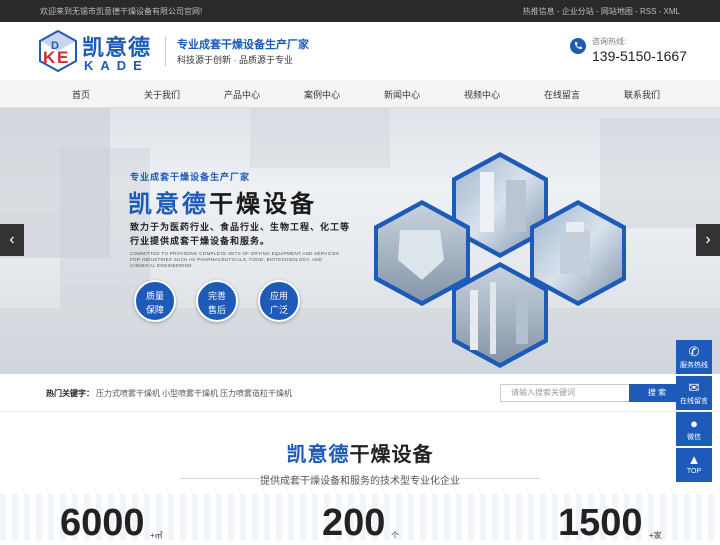  I want to click on sidebar-label: 服务热线, so click(694, 365).